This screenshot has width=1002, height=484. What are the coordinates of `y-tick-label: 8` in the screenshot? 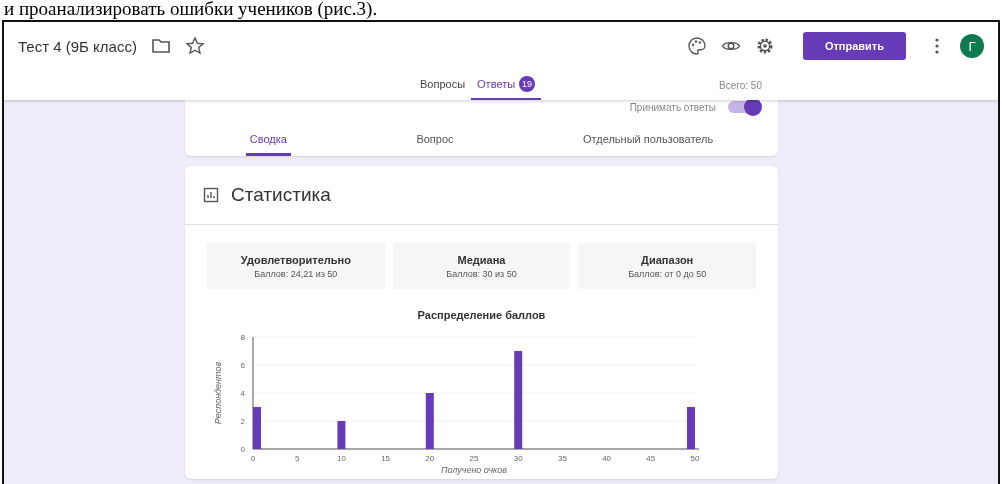 It's located at (242, 337).